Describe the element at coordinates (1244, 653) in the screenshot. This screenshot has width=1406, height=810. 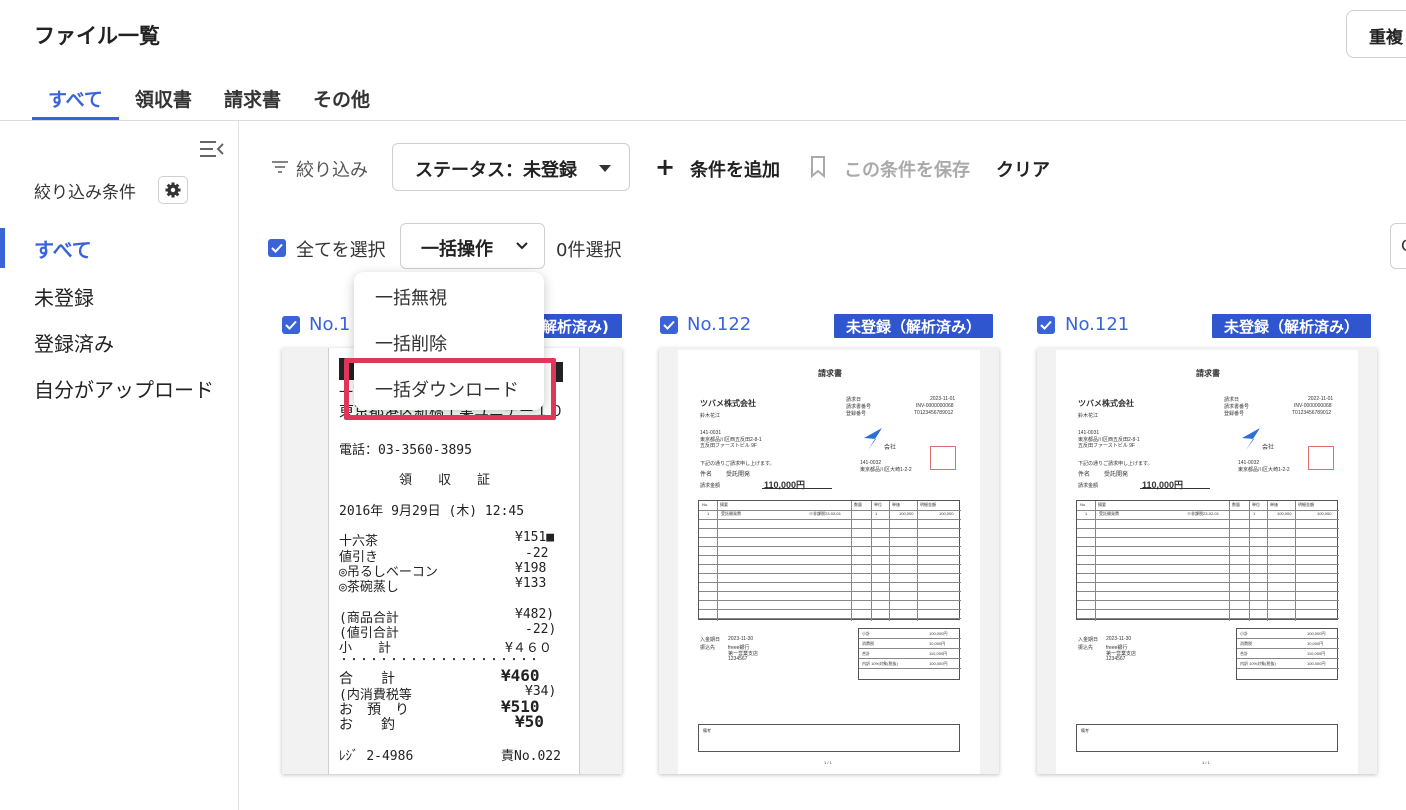
I see `summary-label: 合計` at that location.